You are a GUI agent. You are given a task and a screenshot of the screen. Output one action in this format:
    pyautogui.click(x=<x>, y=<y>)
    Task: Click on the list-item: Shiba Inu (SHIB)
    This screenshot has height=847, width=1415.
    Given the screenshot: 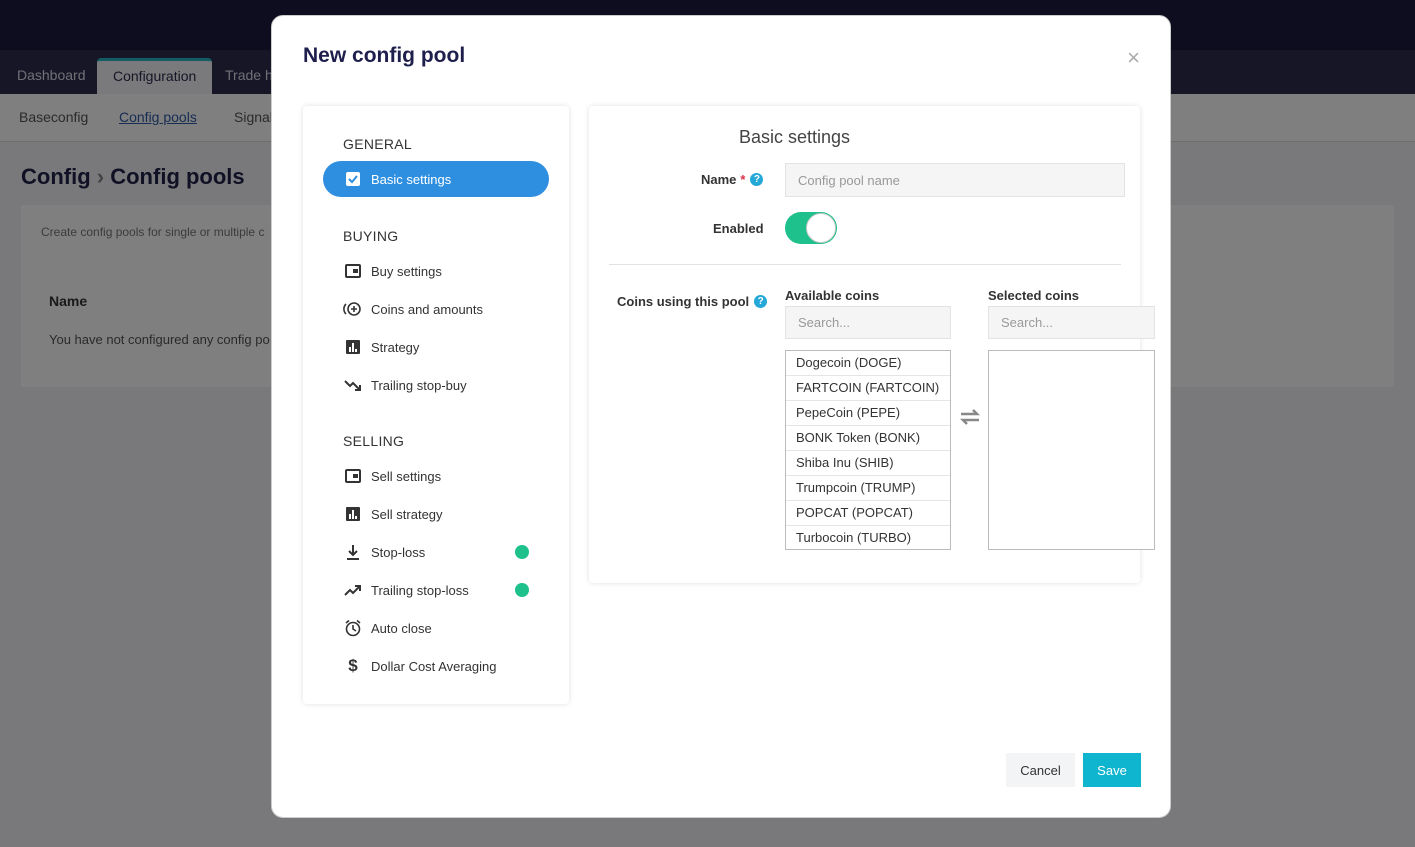 What is the action you would take?
    pyautogui.click(x=868, y=463)
    